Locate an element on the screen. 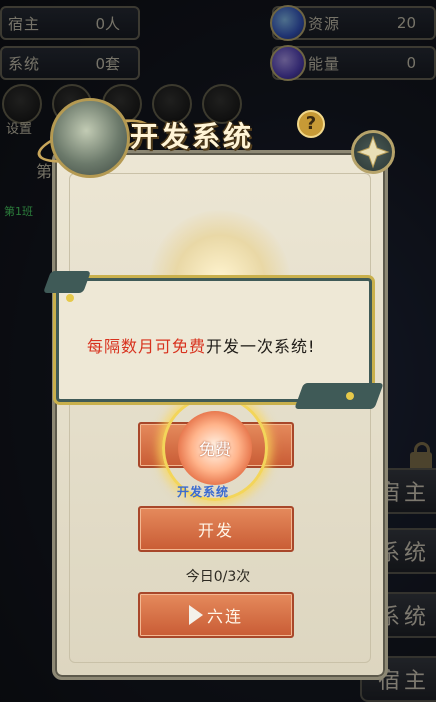  six-pull-button: 六连 is located at coordinates (216, 615).